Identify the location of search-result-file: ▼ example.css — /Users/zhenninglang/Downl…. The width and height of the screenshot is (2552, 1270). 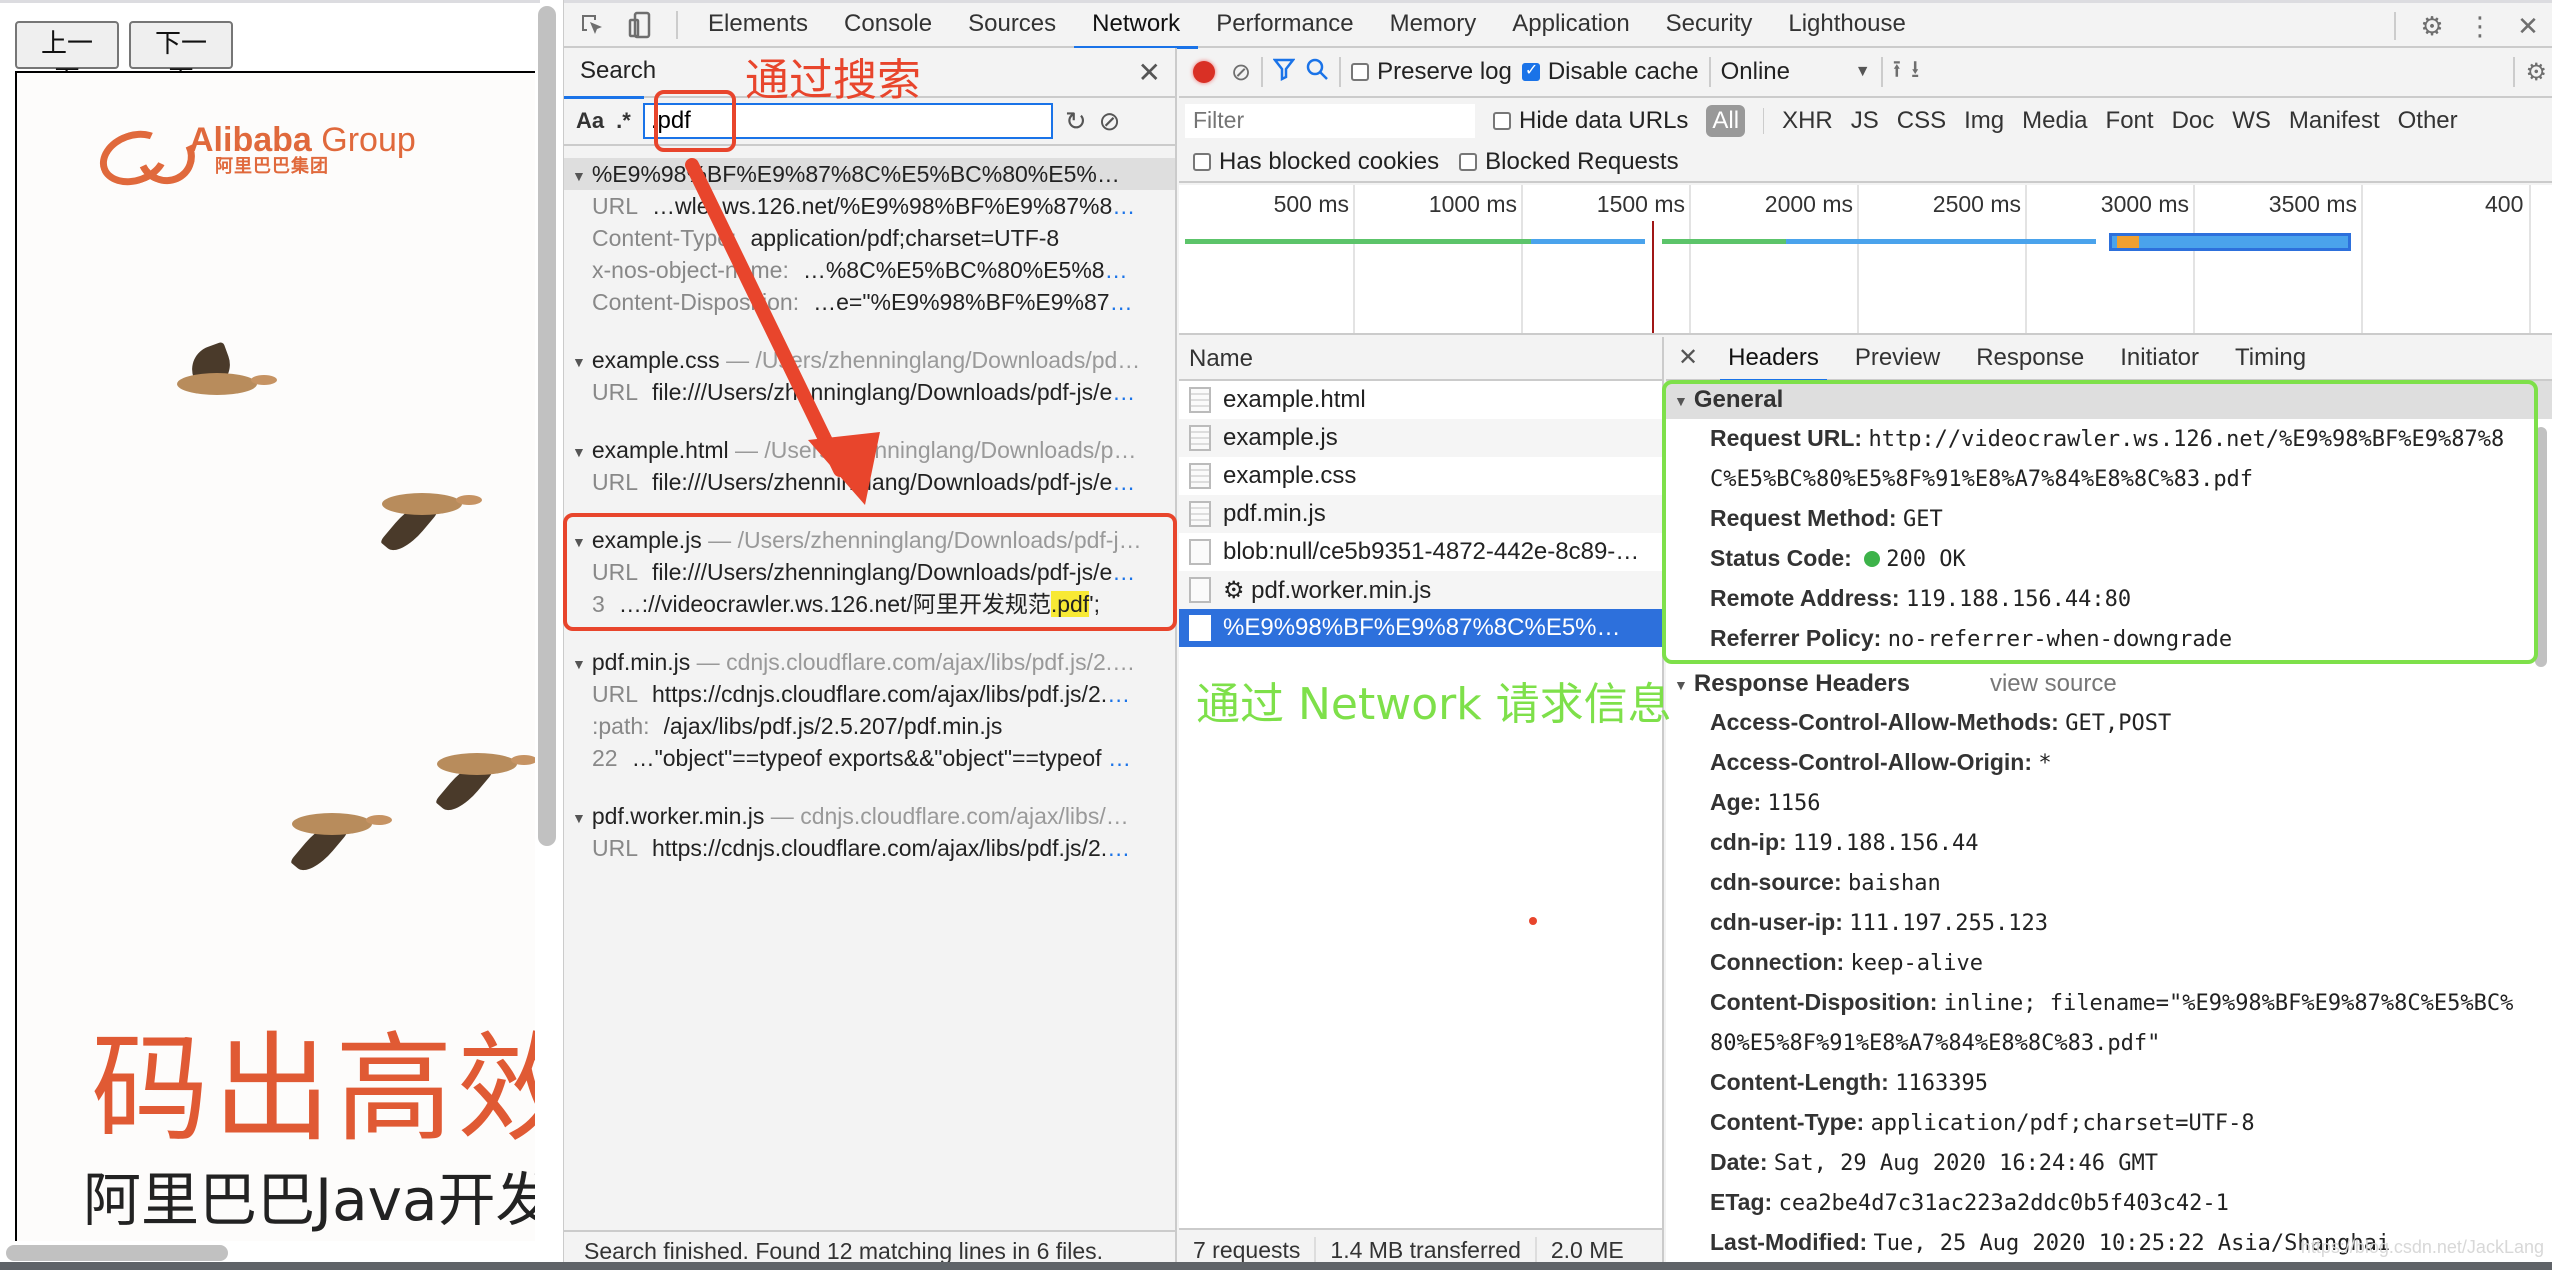
(869, 376).